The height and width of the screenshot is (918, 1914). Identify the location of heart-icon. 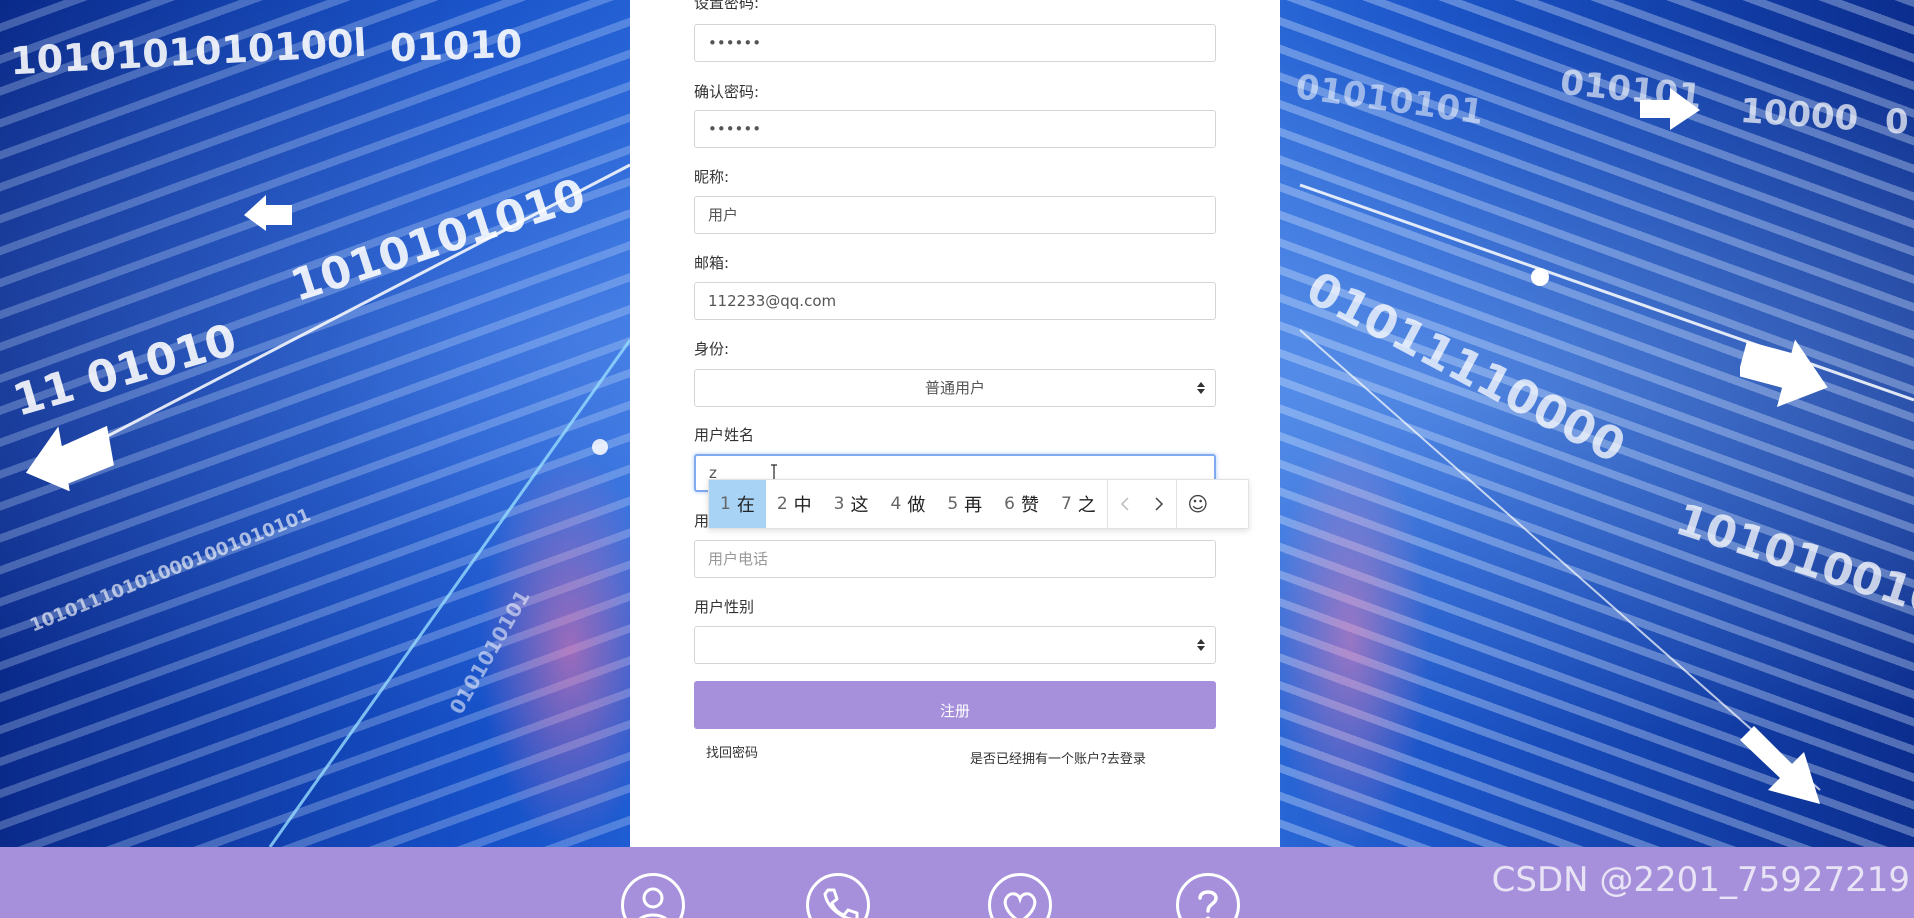
(1020, 895).